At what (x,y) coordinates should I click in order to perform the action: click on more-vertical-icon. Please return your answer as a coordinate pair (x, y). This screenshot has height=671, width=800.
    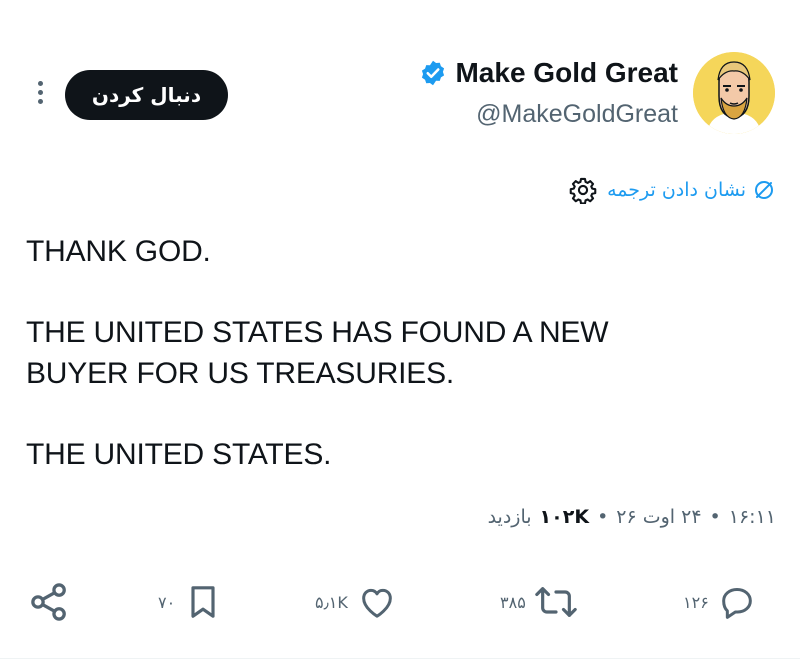
    Looking at the image, I should click on (40, 94).